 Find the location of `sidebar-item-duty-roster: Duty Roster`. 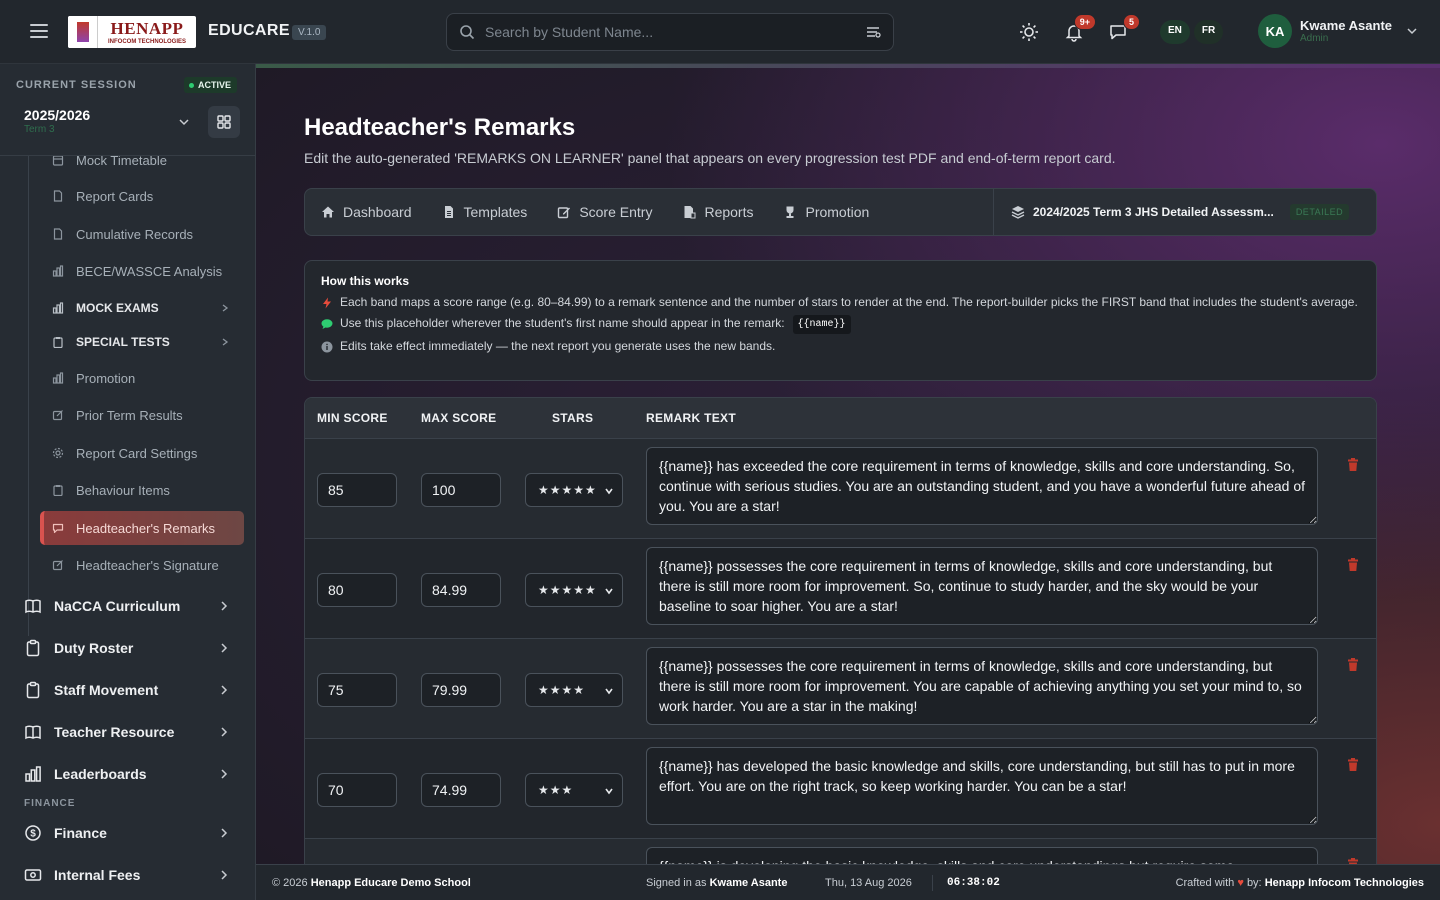

sidebar-item-duty-roster: Duty Roster is located at coordinates (129, 648).